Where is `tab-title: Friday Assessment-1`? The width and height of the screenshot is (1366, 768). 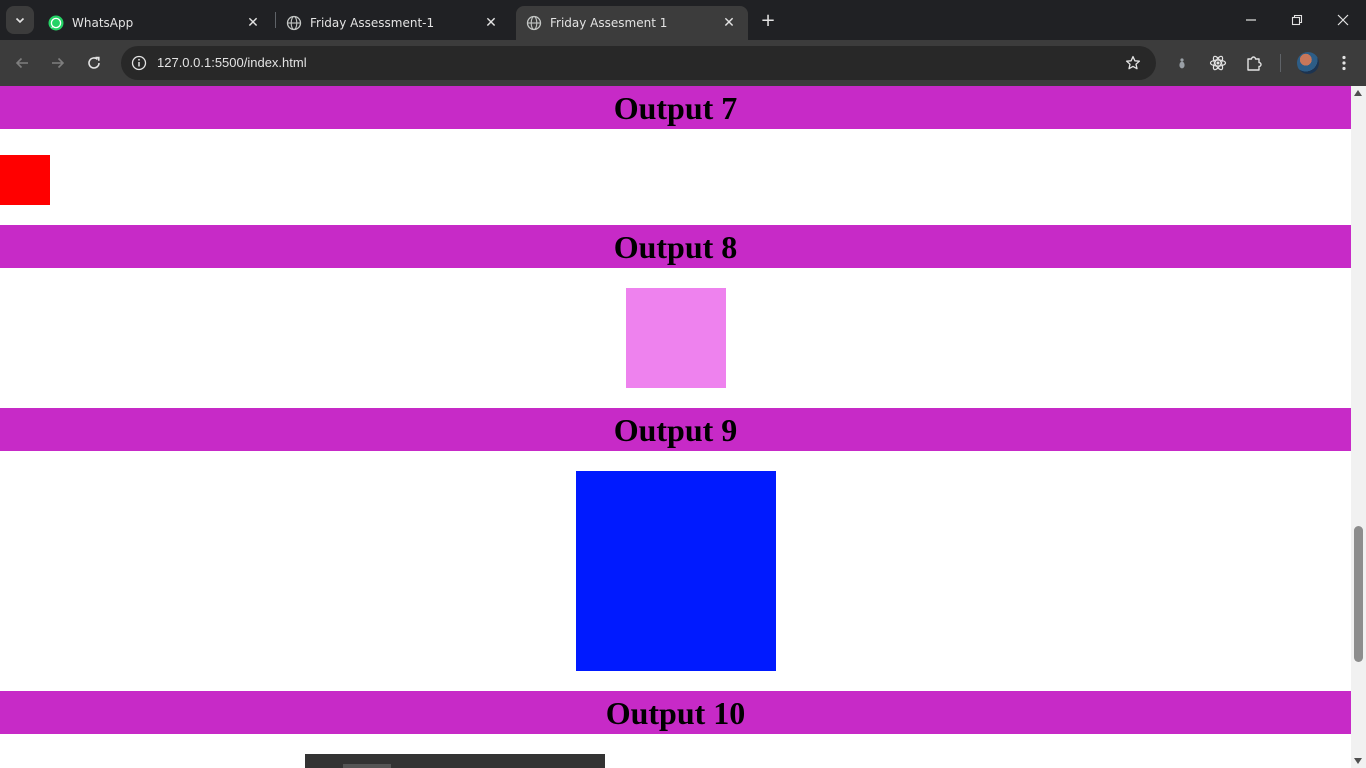 tab-title: Friday Assessment-1 is located at coordinates (372, 23).